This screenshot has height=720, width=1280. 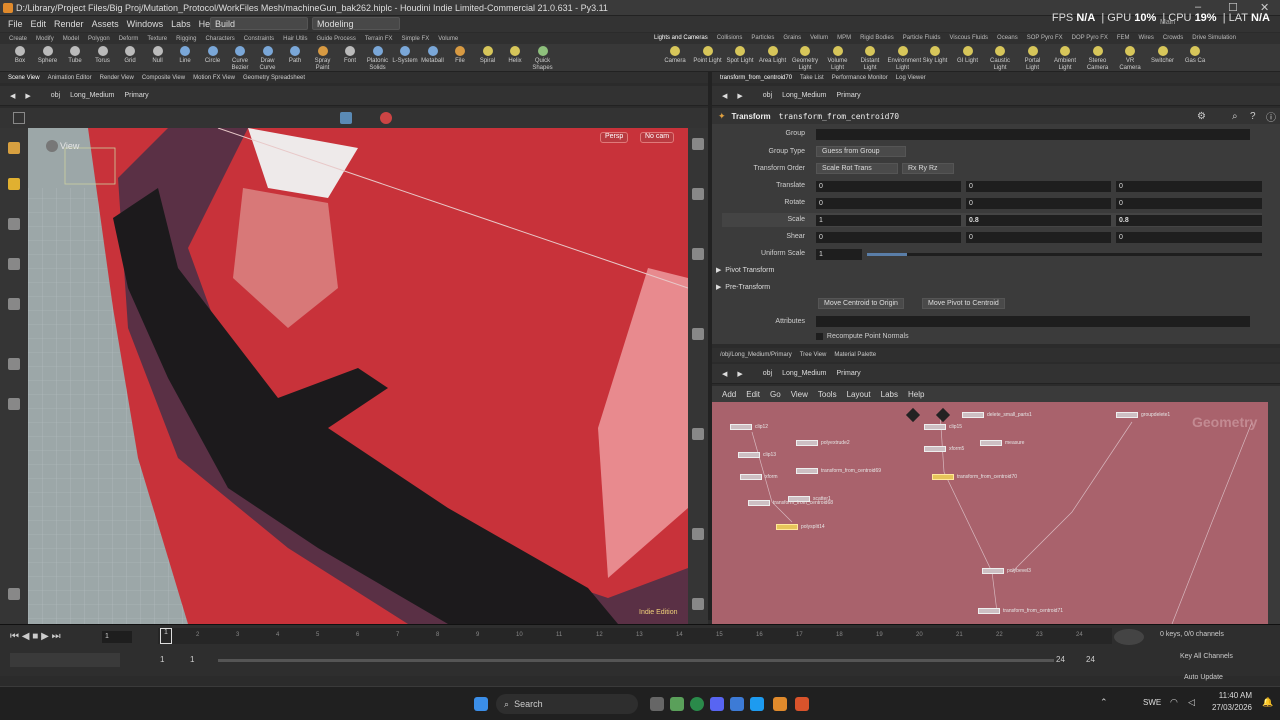 What do you see at coordinates (739, 374) in the screenshot?
I see `net-forward-icon: ▶` at bounding box center [739, 374].